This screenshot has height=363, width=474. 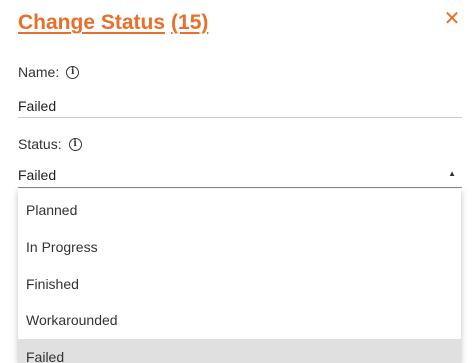 I want to click on status-option-workarounded: Workarounded, so click(x=239, y=320).